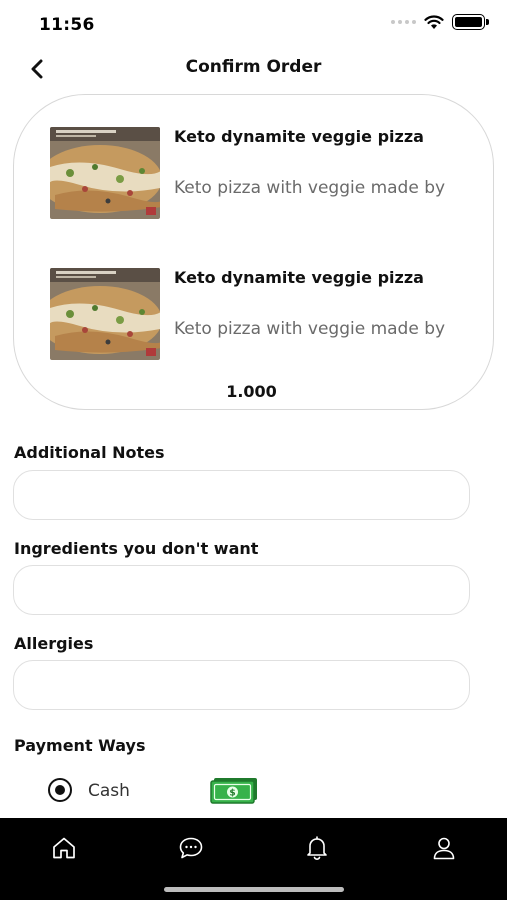 Image resolution: width=507 pixels, height=900 pixels. I want to click on status-bar: 11:56, so click(253, 24).